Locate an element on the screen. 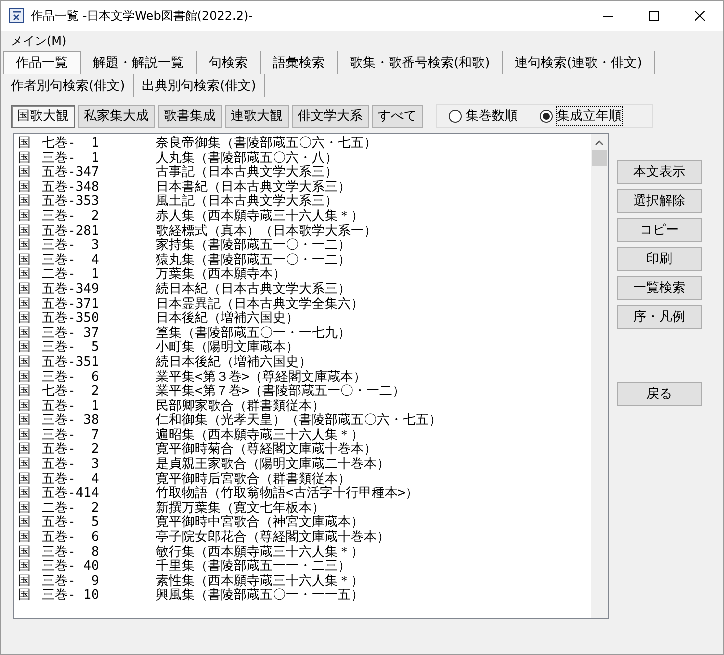  volume-cell-text: 三巻- 37 is located at coordinates (71, 333).